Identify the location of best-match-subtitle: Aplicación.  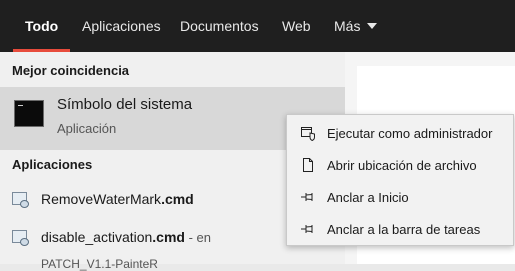
(87, 128).